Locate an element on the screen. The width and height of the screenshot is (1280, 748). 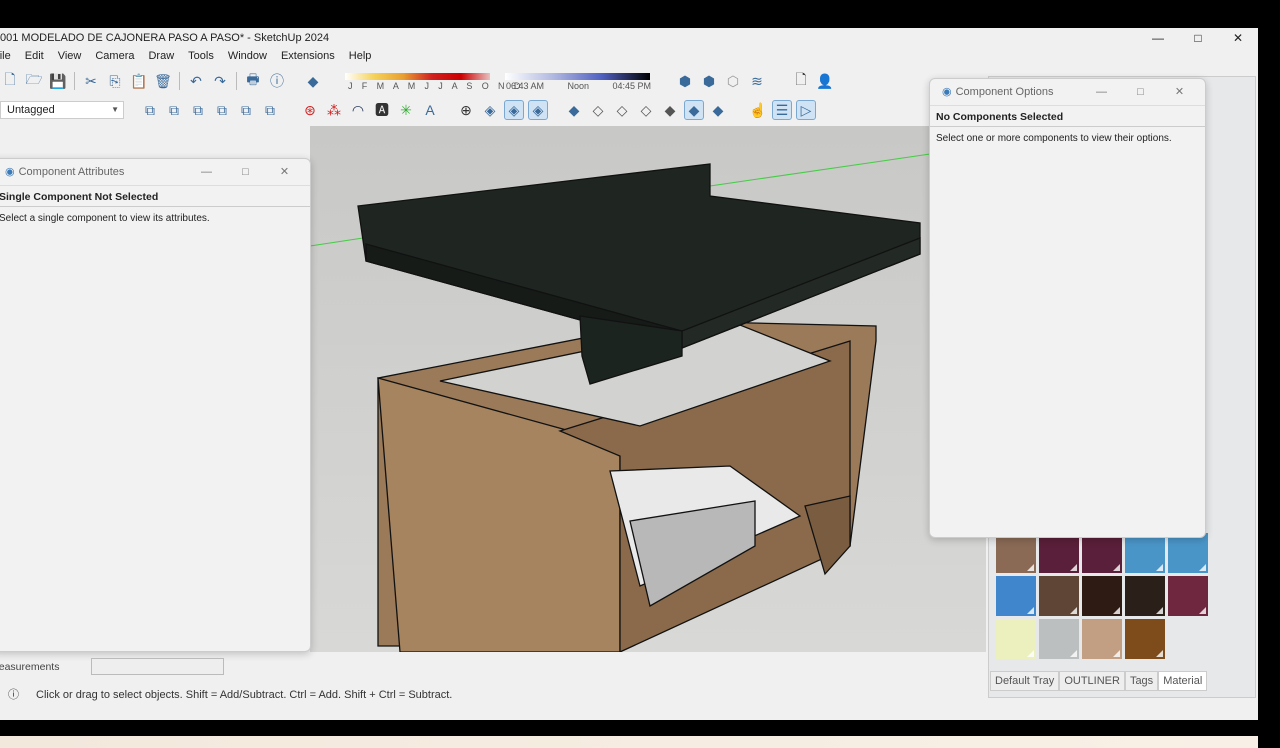
redo-icon: ↷ is located at coordinates (220, 81).